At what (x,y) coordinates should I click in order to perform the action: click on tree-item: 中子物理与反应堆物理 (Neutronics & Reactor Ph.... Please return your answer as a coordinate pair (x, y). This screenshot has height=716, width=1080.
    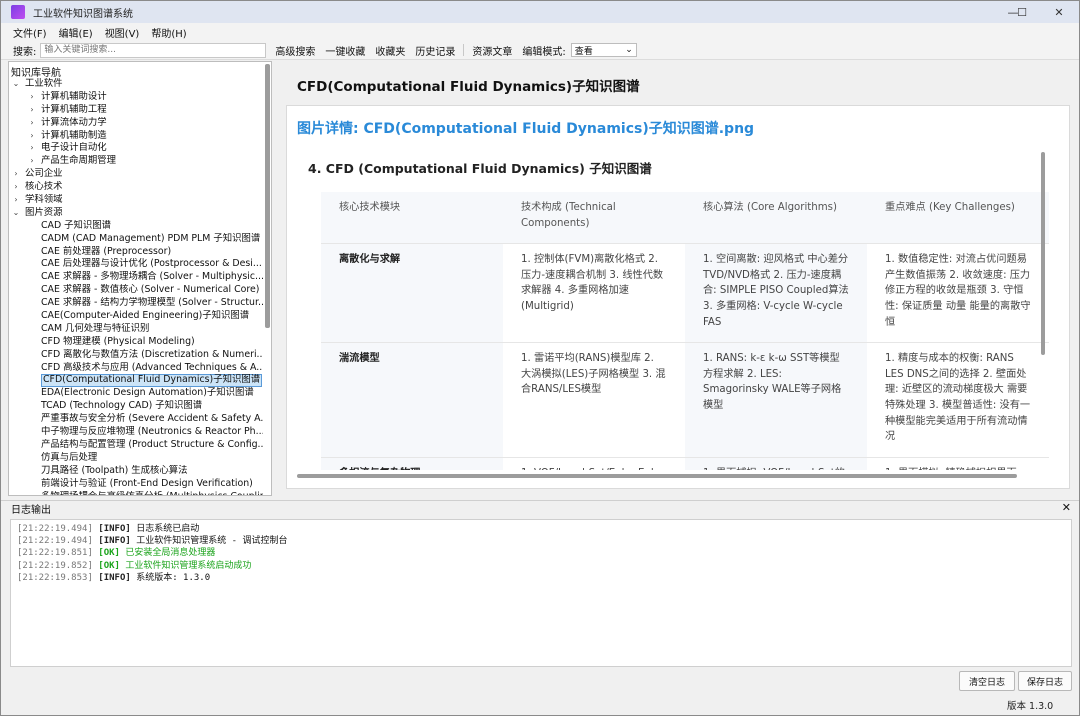
    Looking at the image, I should click on (136, 432).